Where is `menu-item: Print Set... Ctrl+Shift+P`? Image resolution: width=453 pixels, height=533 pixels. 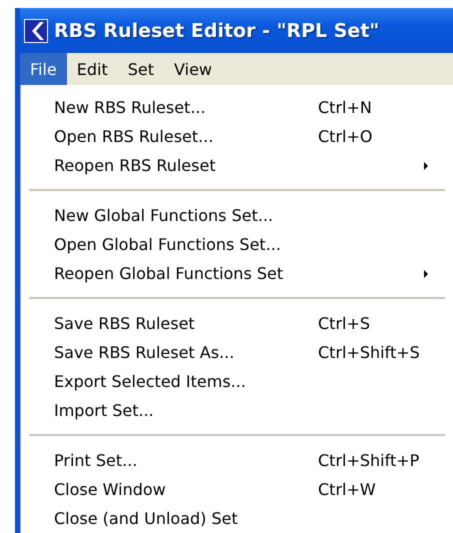
menu-item: Print Set... Ctrl+Shift+P is located at coordinates (237, 460).